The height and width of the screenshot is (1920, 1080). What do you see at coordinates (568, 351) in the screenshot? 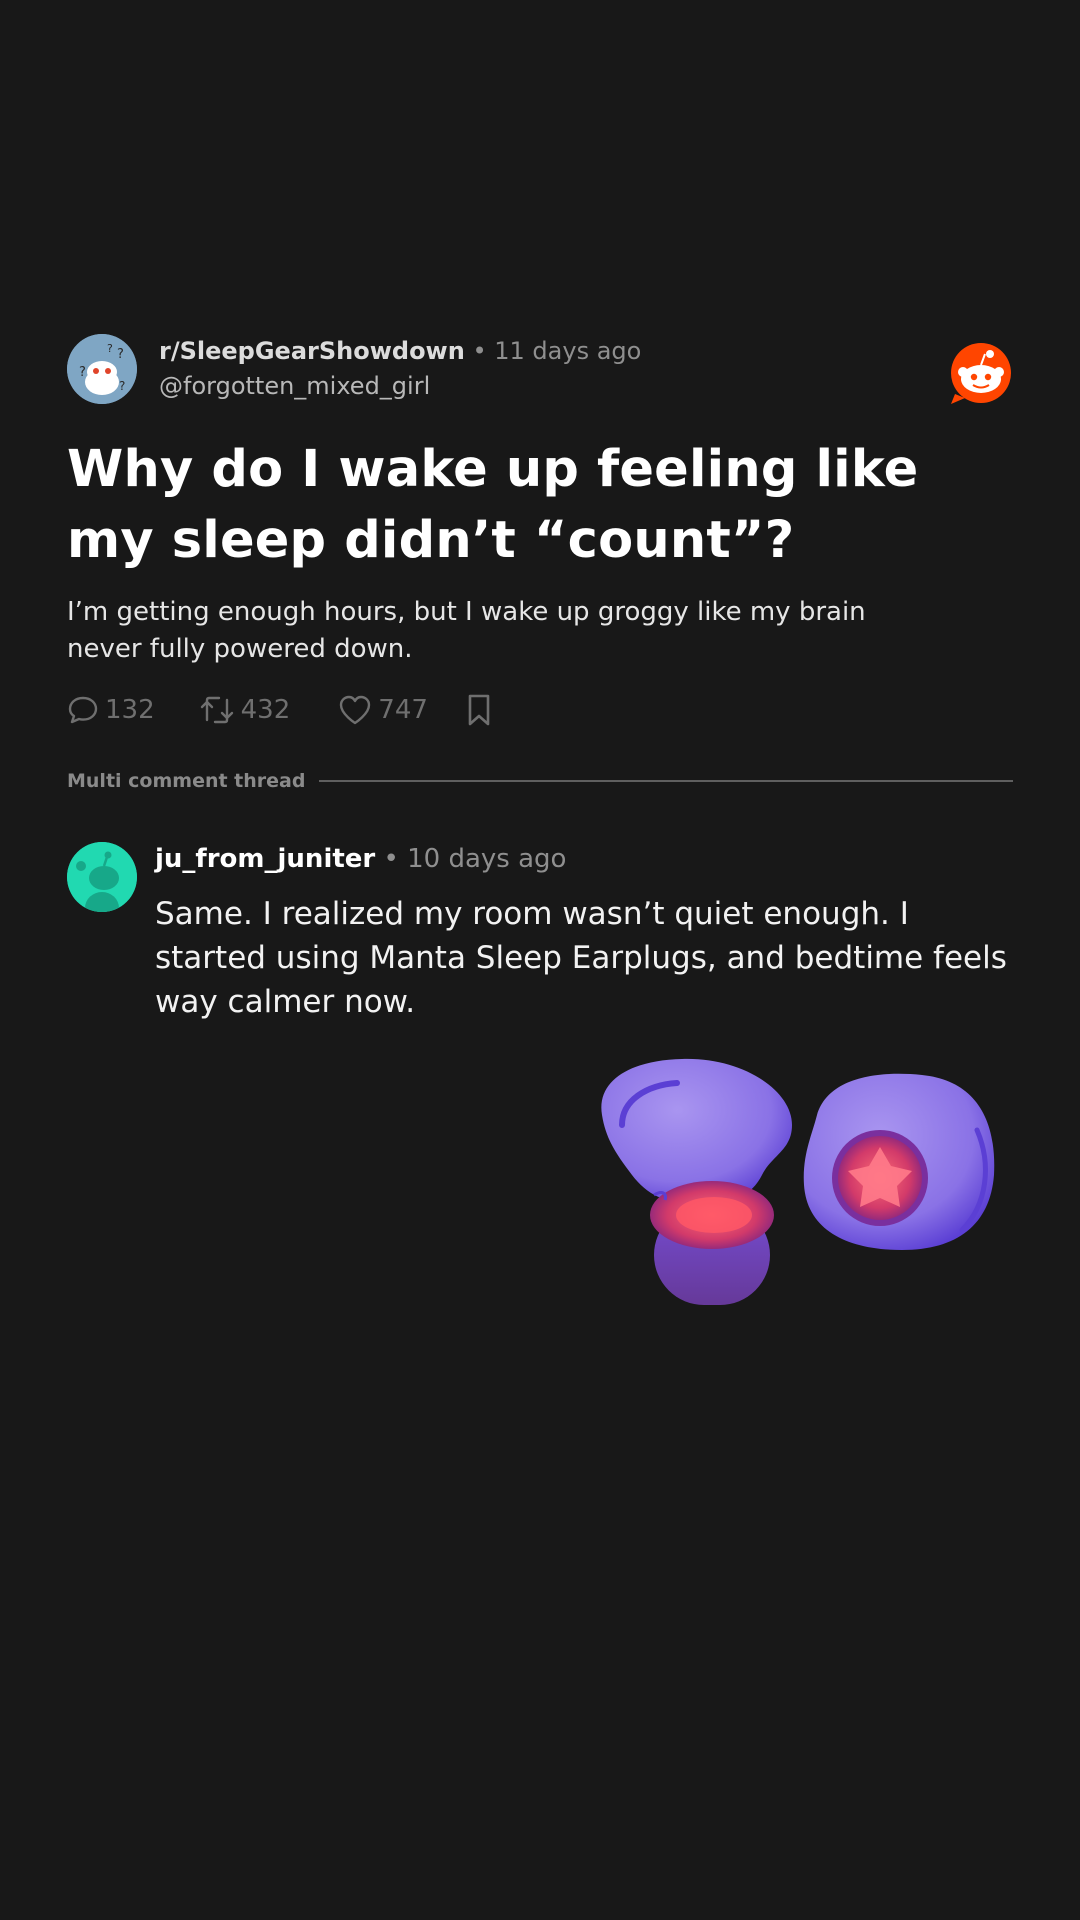
I see `post-time: 11 days ago` at bounding box center [568, 351].